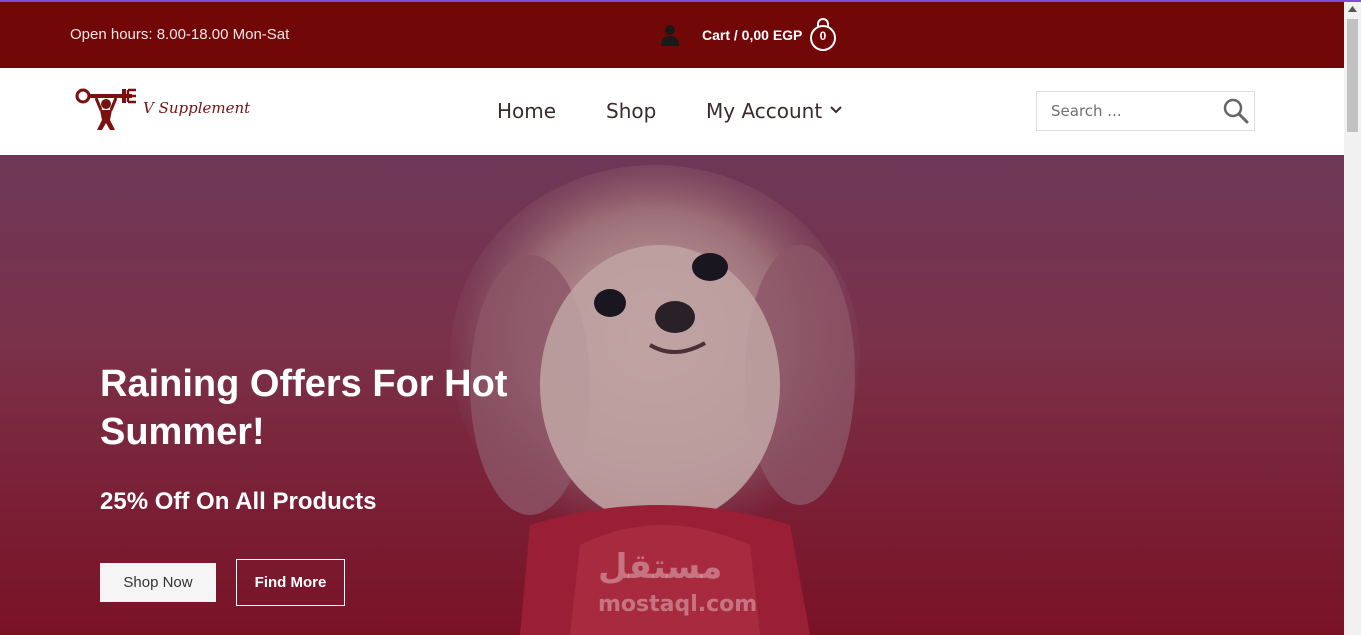 The image size is (1361, 635). I want to click on shop-now-button: Shop Now, so click(158, 582).